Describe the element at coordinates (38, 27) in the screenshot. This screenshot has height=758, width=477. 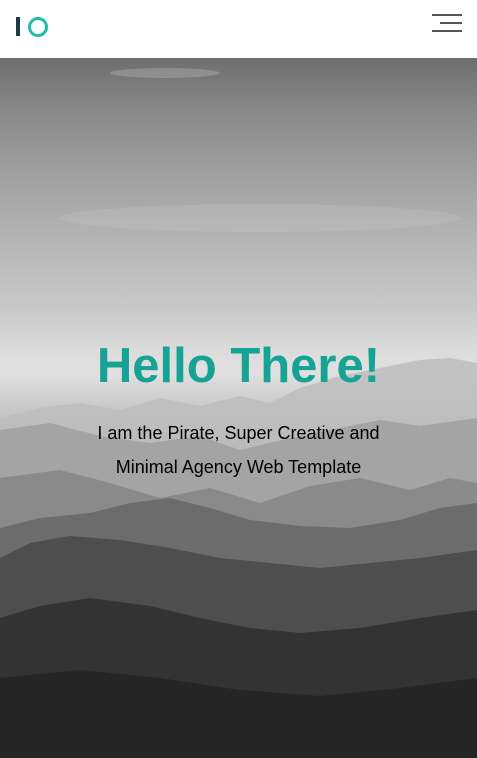
I see `logo-ring` at that location.